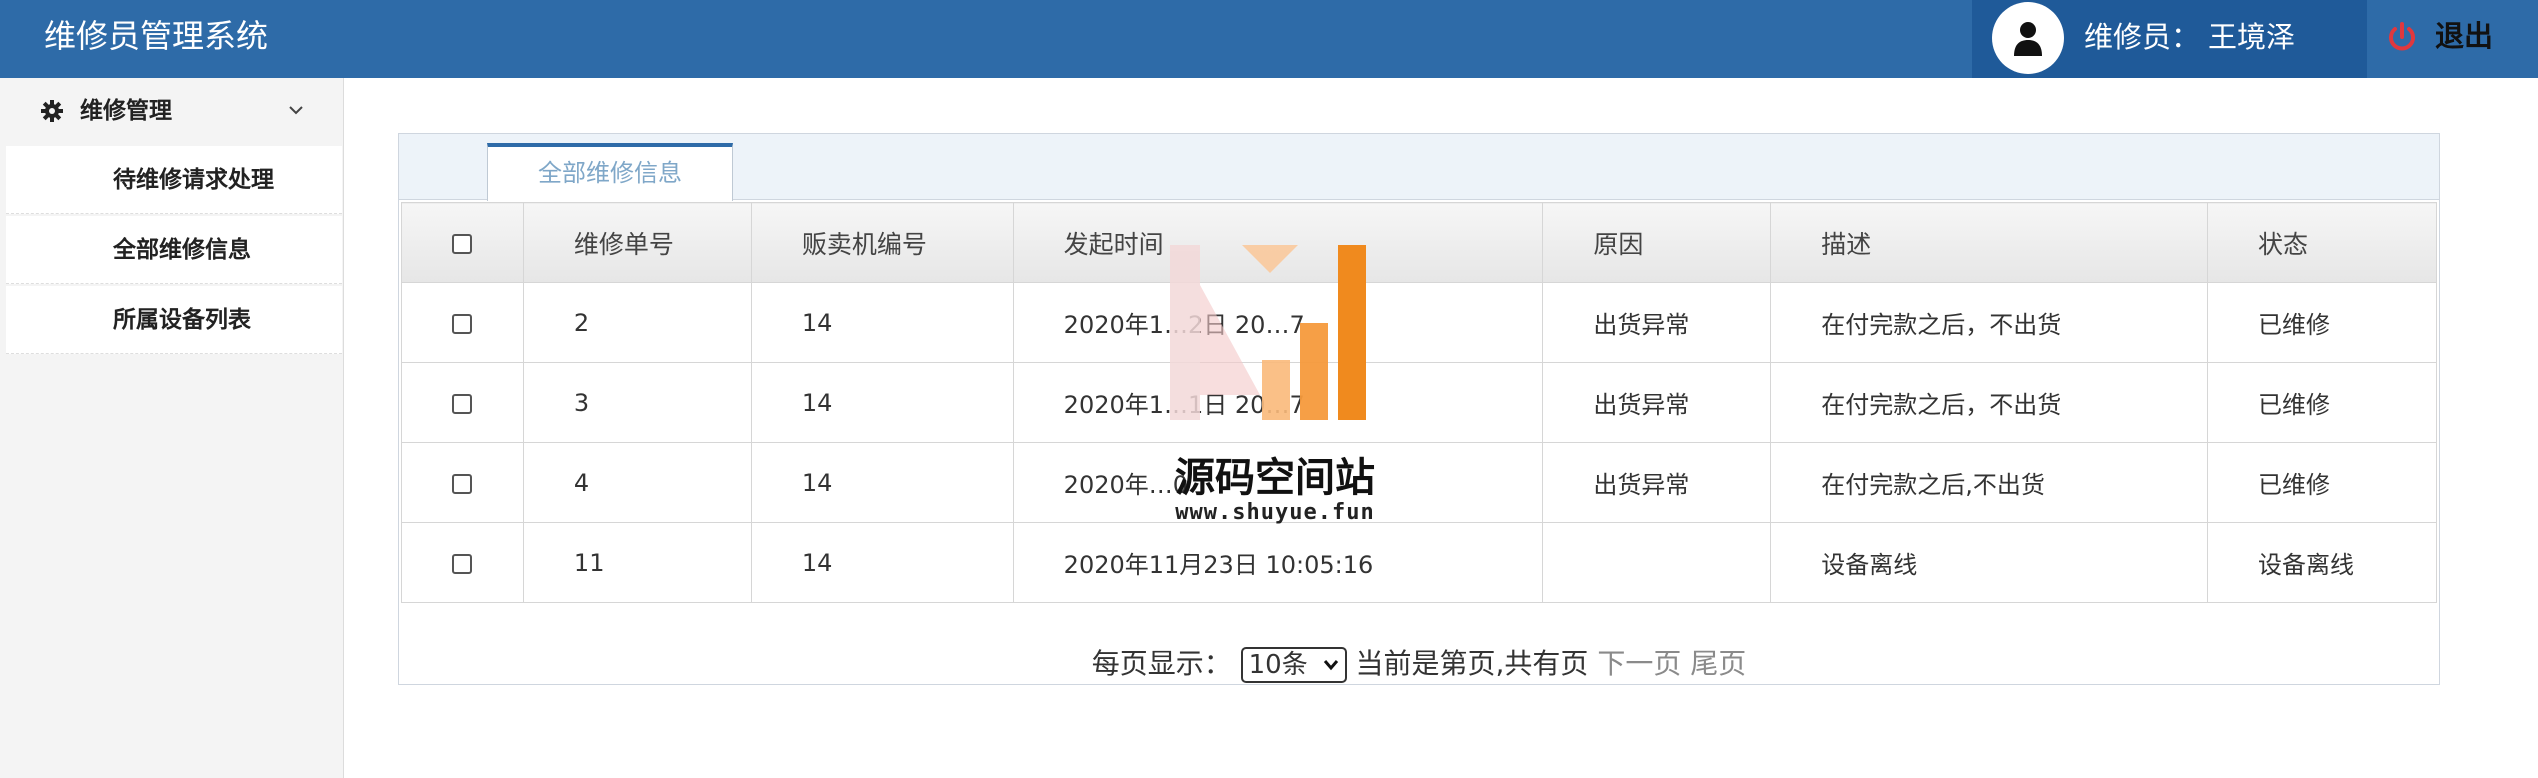 The width and height of the screenshot is (2538, 778). Describe the element at coordinates (1278, 242) in the screenshot. I see `col-header-time: 发起时间` at that location.